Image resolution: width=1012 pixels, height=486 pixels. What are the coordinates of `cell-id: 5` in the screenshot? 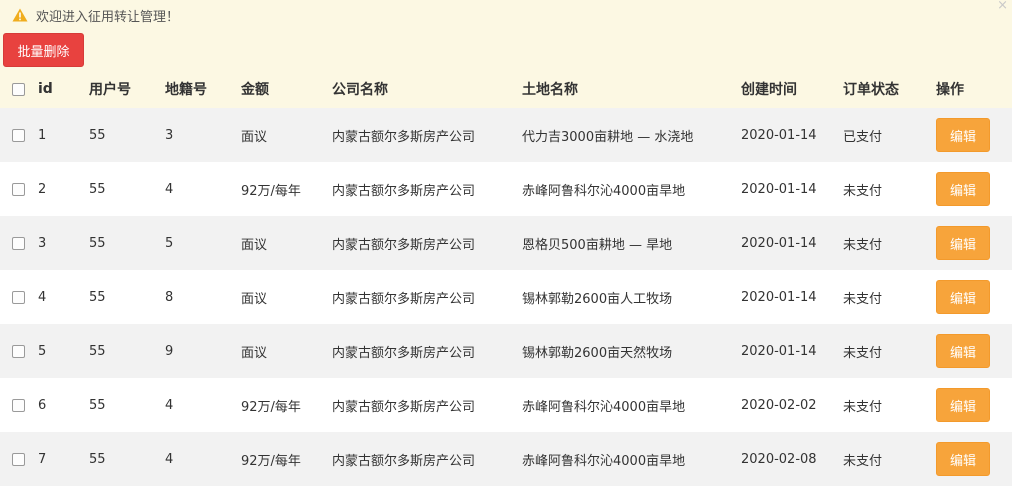 It's located at (42, 351).